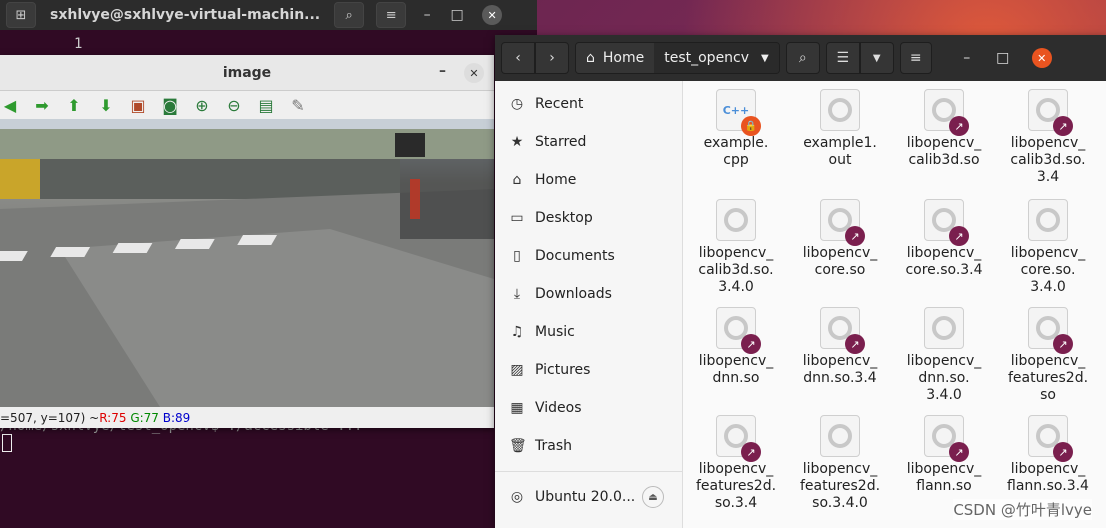 Image resolution: width=1106 pixels, height=528 pixels. Describe the element at coordinates (555, 332) in the screenshot. I see `sidebar-item-label: Music` at that location.